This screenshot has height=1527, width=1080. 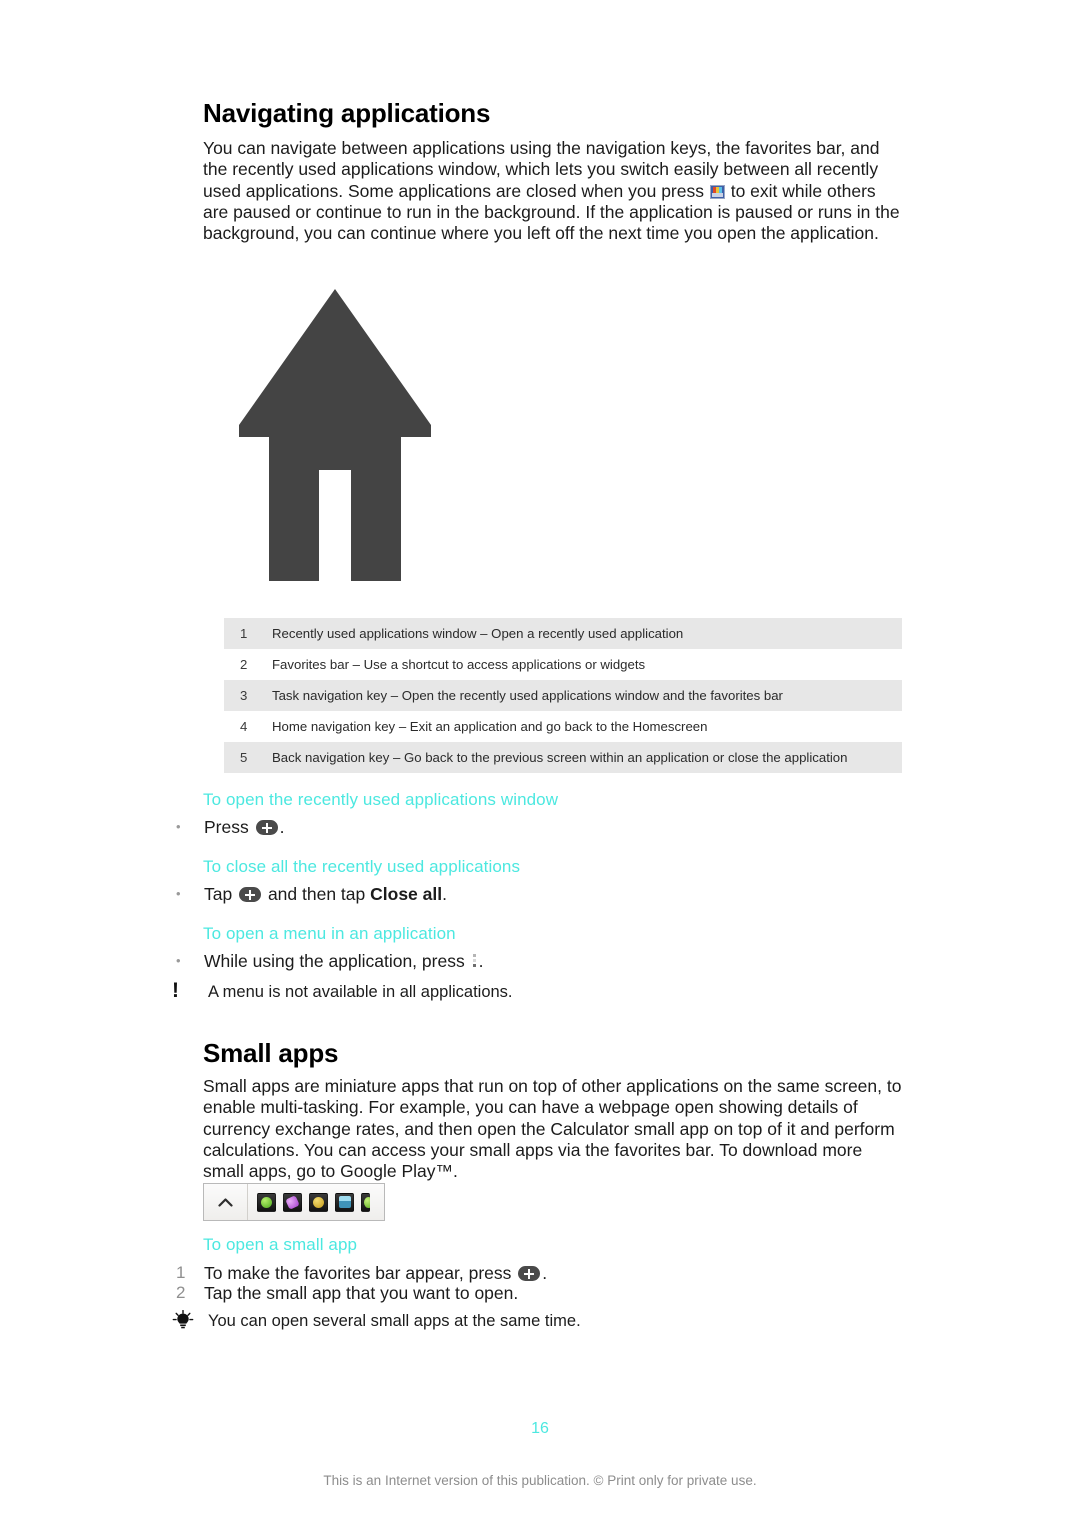 I want to click on legend-number: 3, so click(x=244, y=695).